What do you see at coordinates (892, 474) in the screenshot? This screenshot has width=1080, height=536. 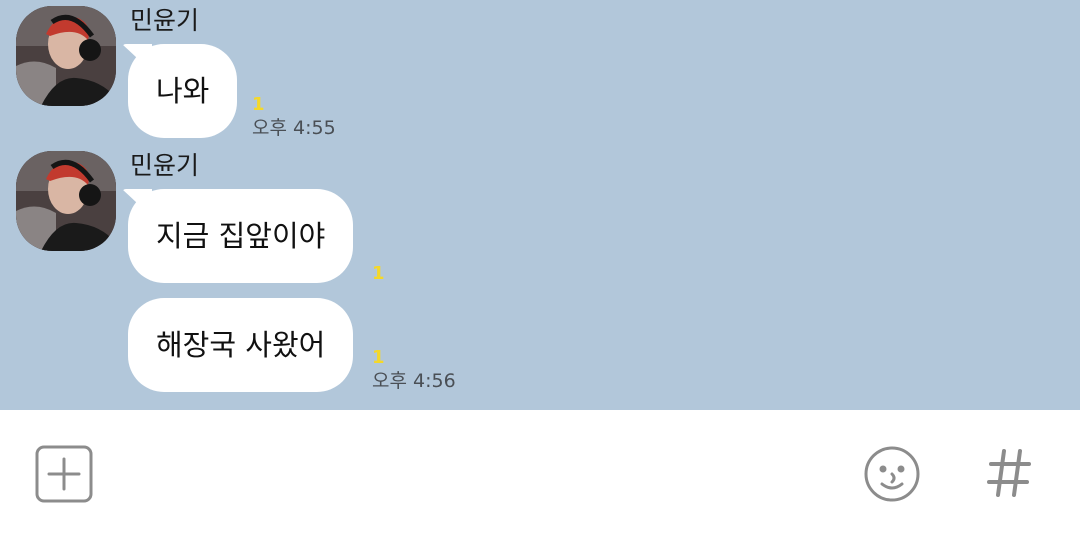 I see `emoticon-icon` at bounding box center [892, 474].